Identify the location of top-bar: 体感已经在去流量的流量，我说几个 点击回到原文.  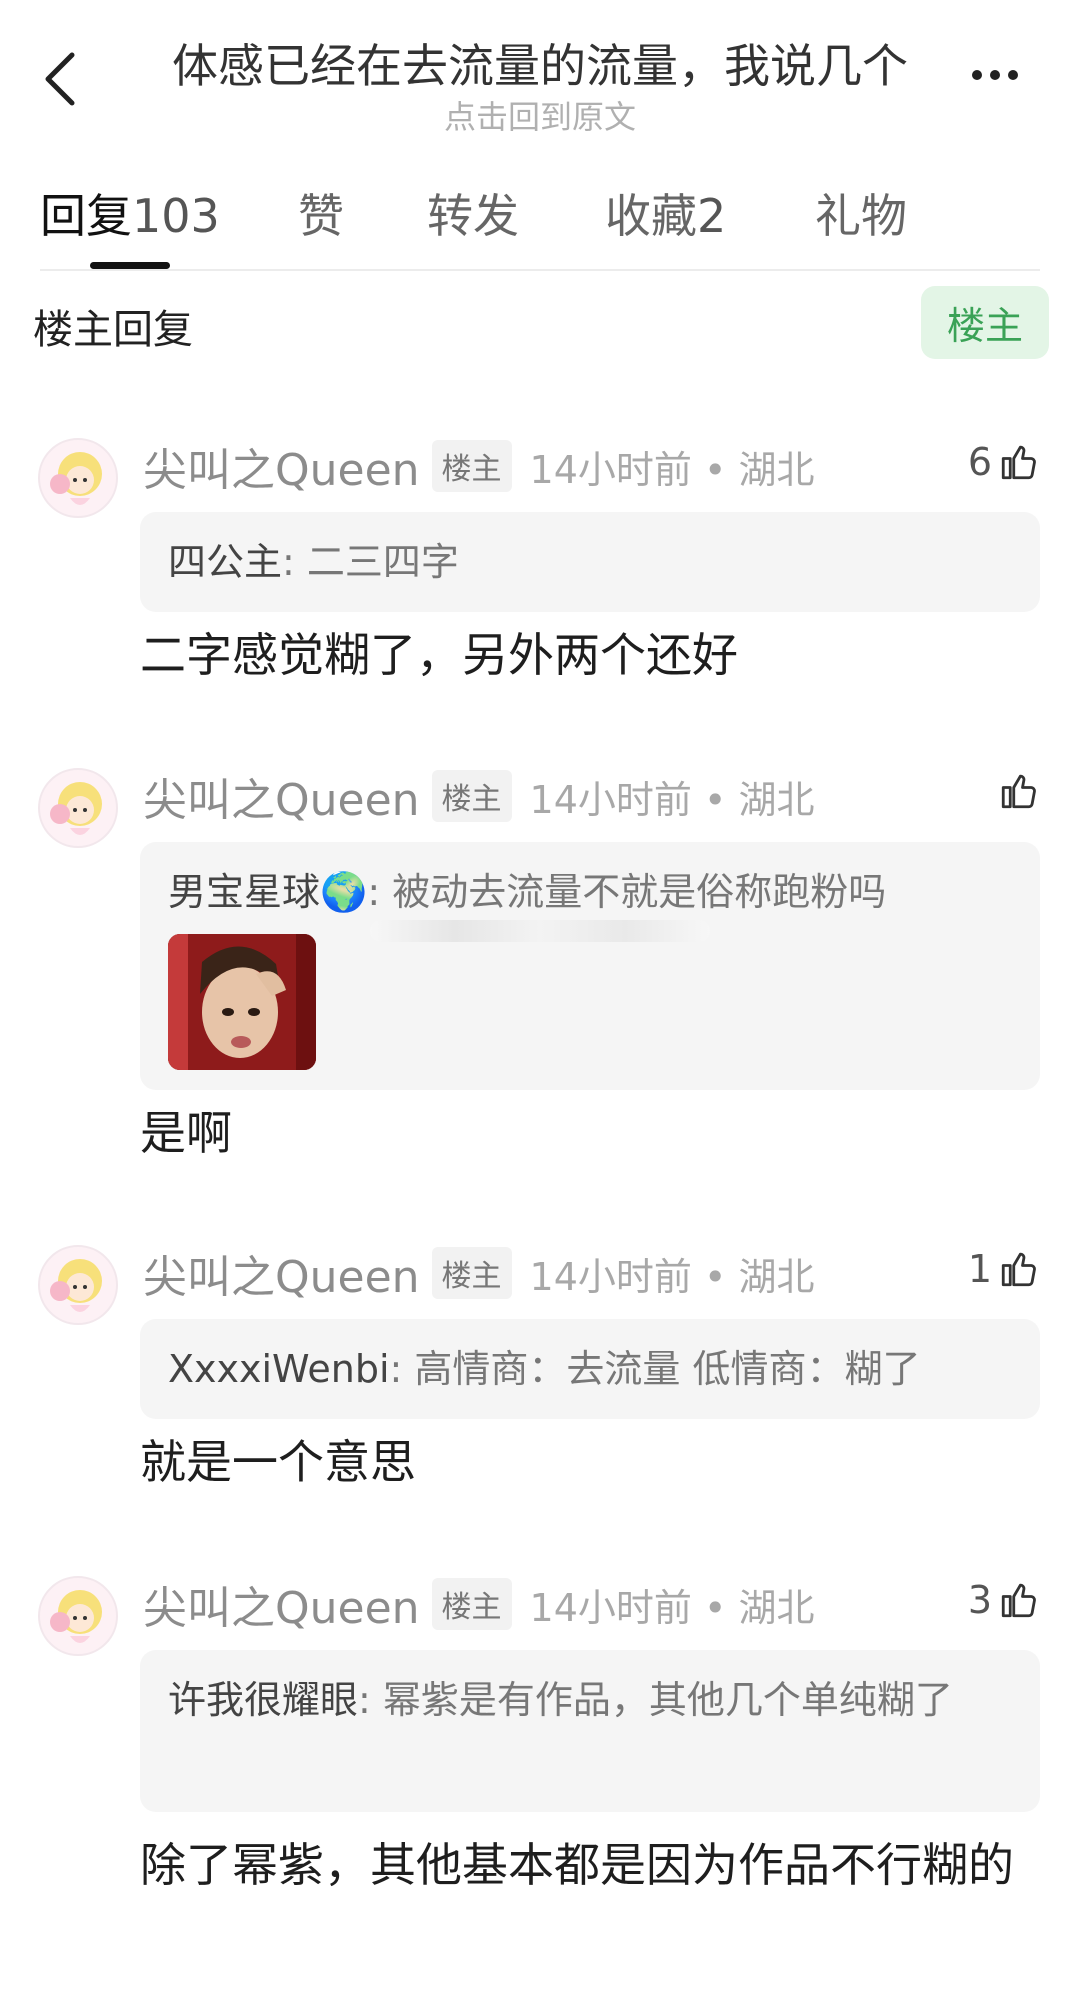
(540, 75).